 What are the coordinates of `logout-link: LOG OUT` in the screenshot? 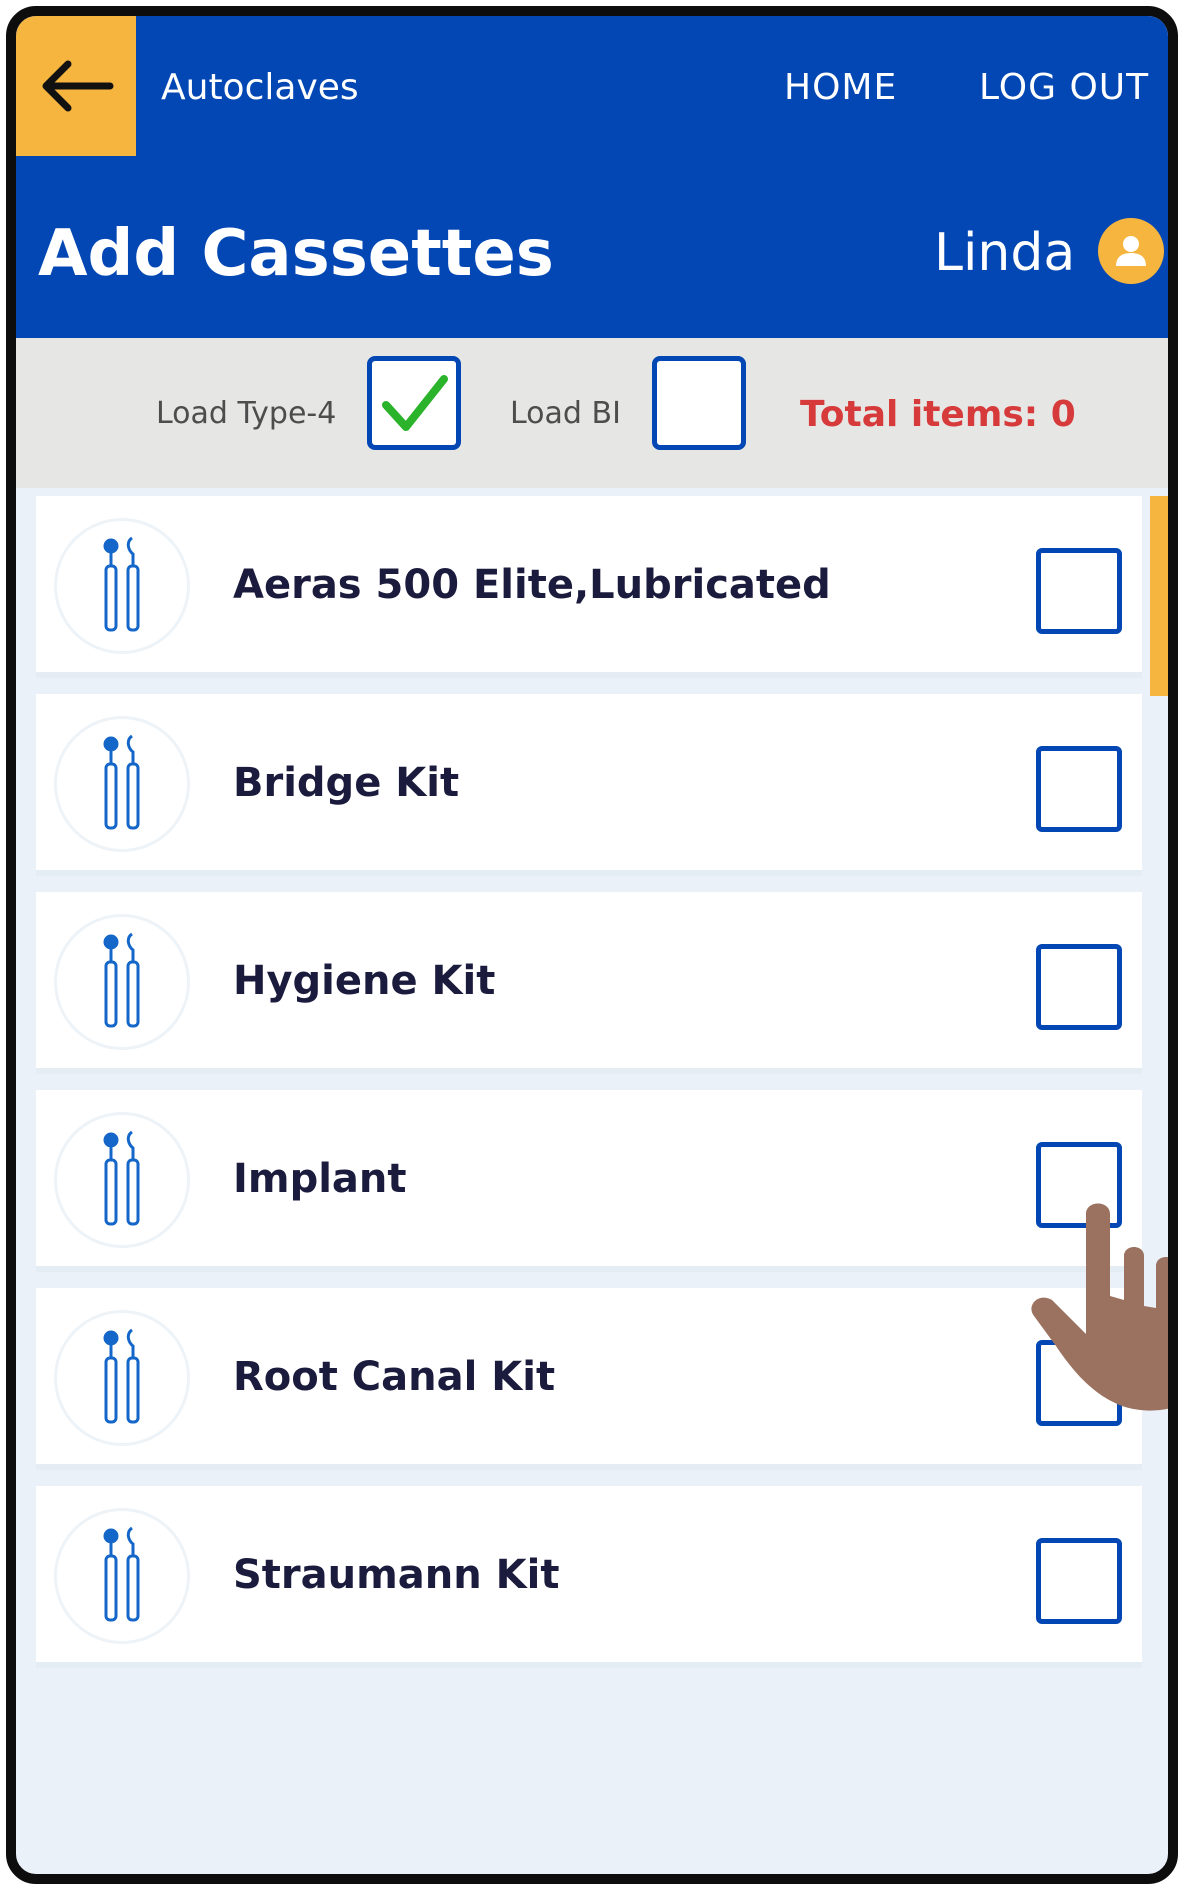 It's located at (1064, 88).